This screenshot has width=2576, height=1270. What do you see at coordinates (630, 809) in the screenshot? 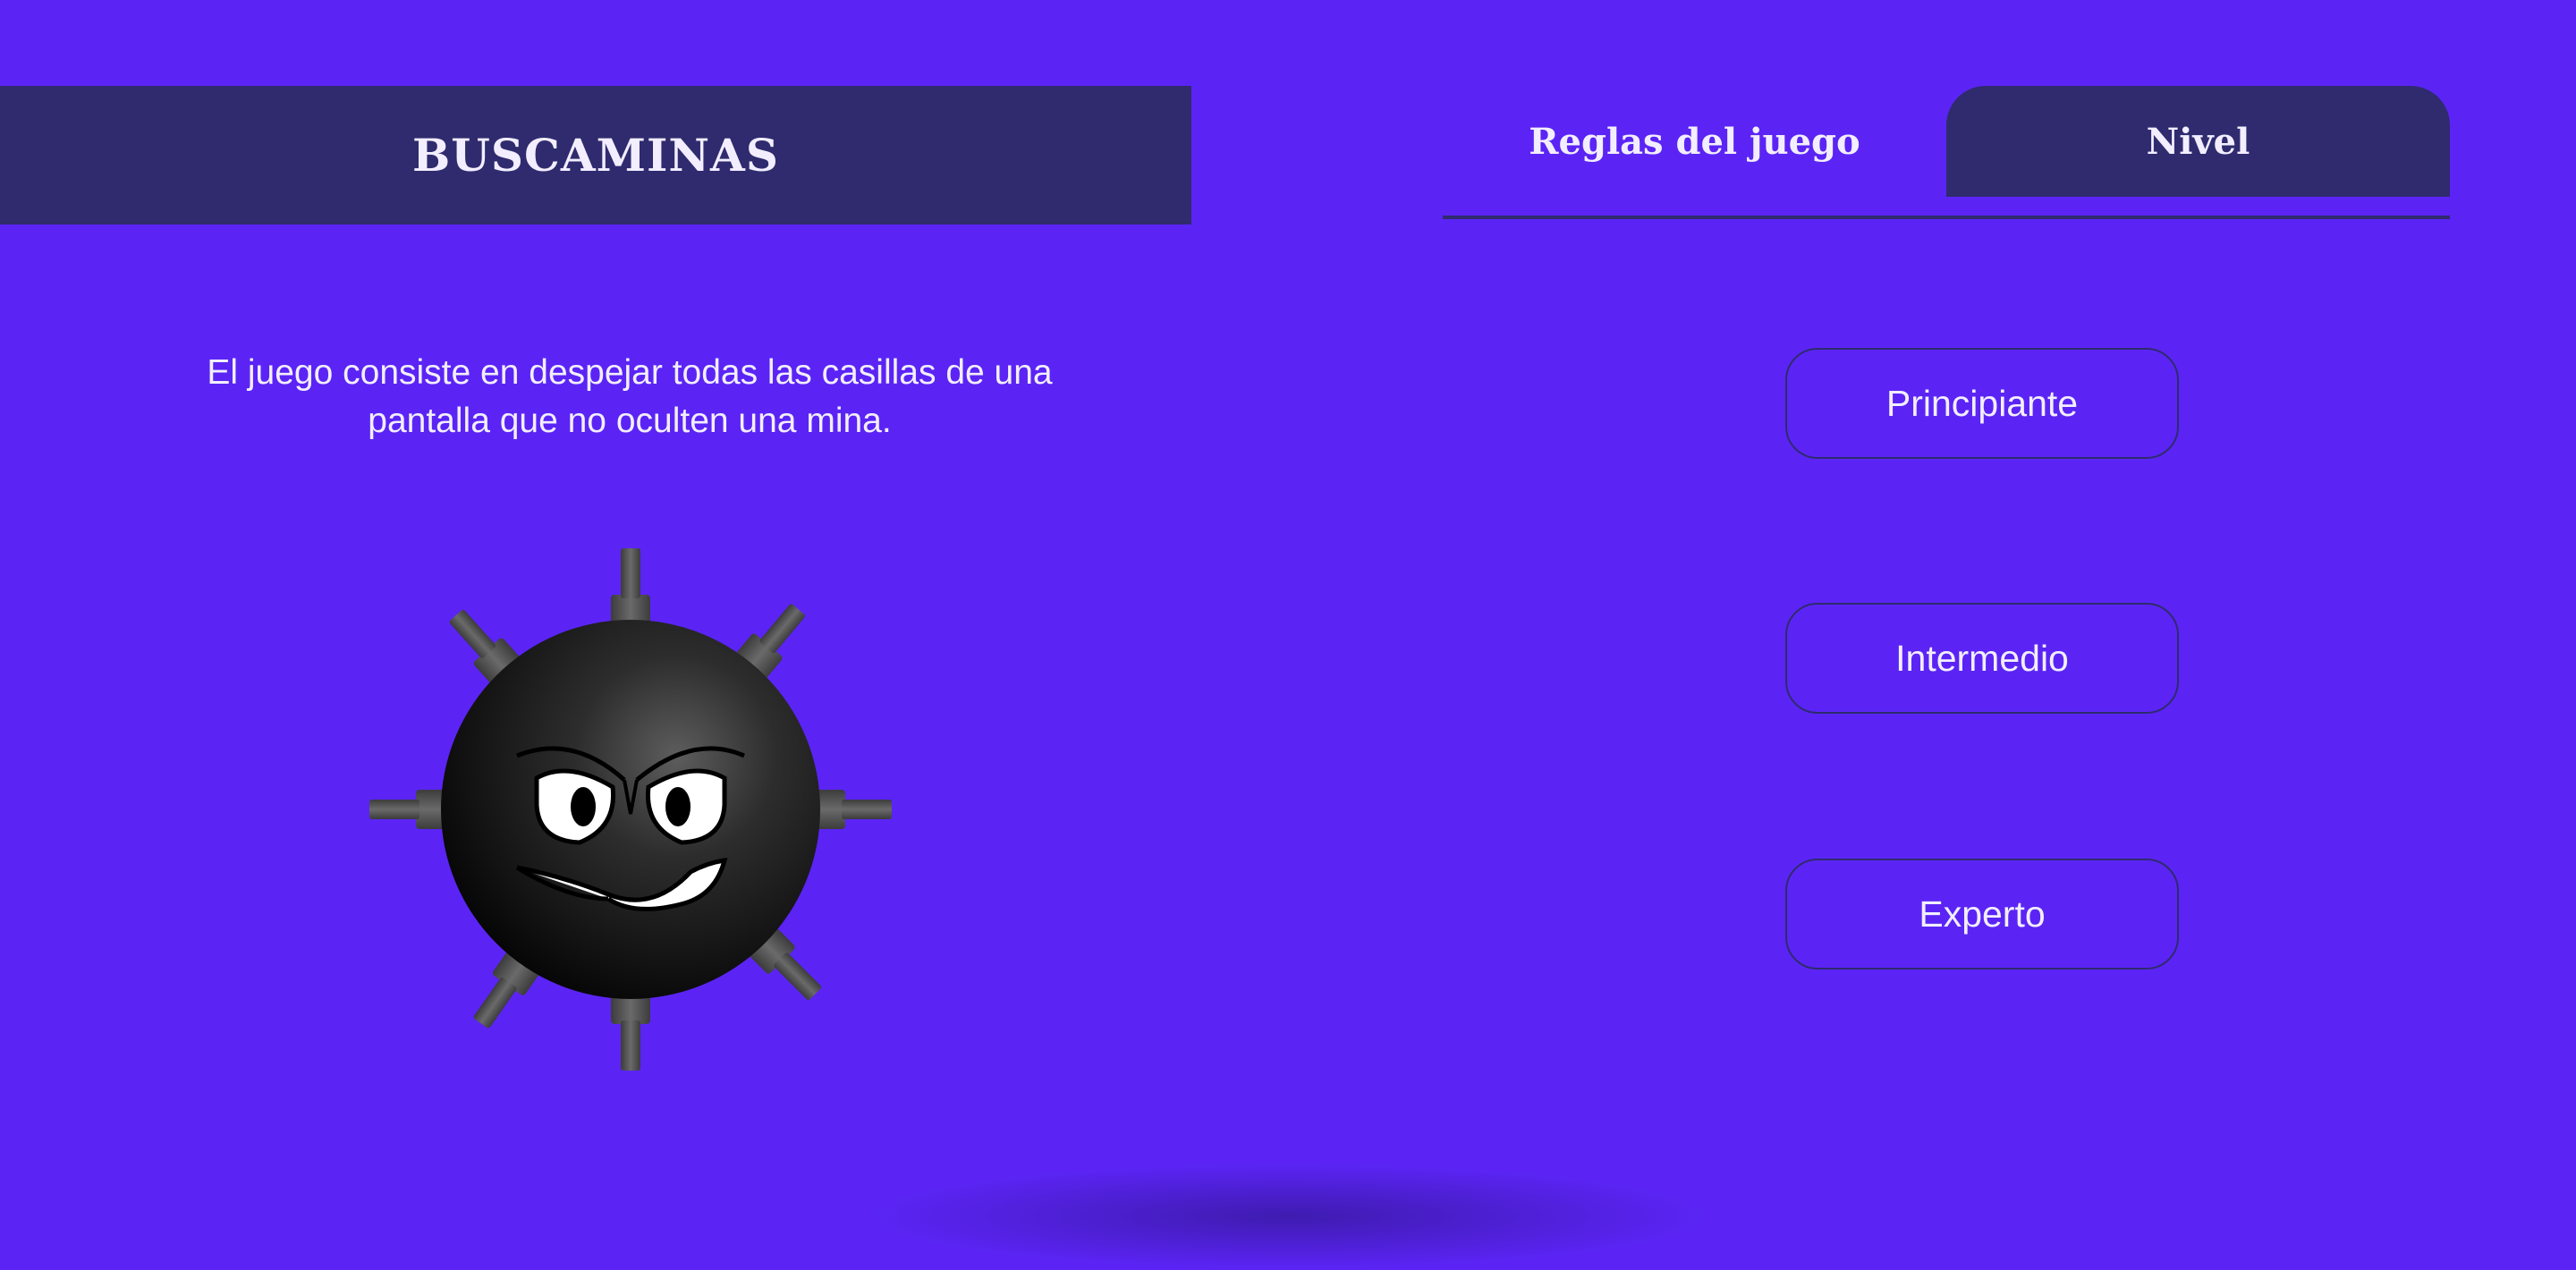
I see `mine-icon` at bounding box center [630, 809].